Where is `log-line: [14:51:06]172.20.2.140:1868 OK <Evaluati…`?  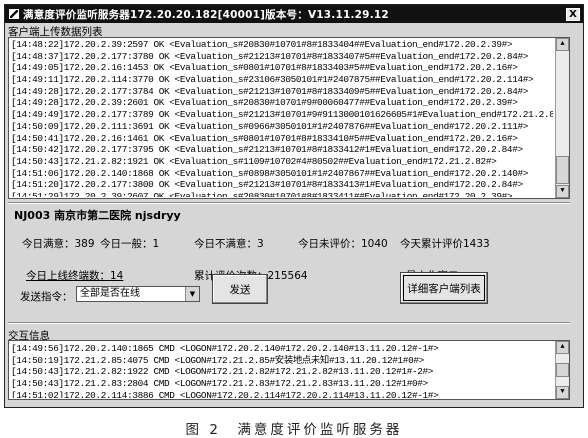 log-line: [14:51:06]172.20.2.140:1868 OK <Evaluati… is located at coordinates (270, 173).